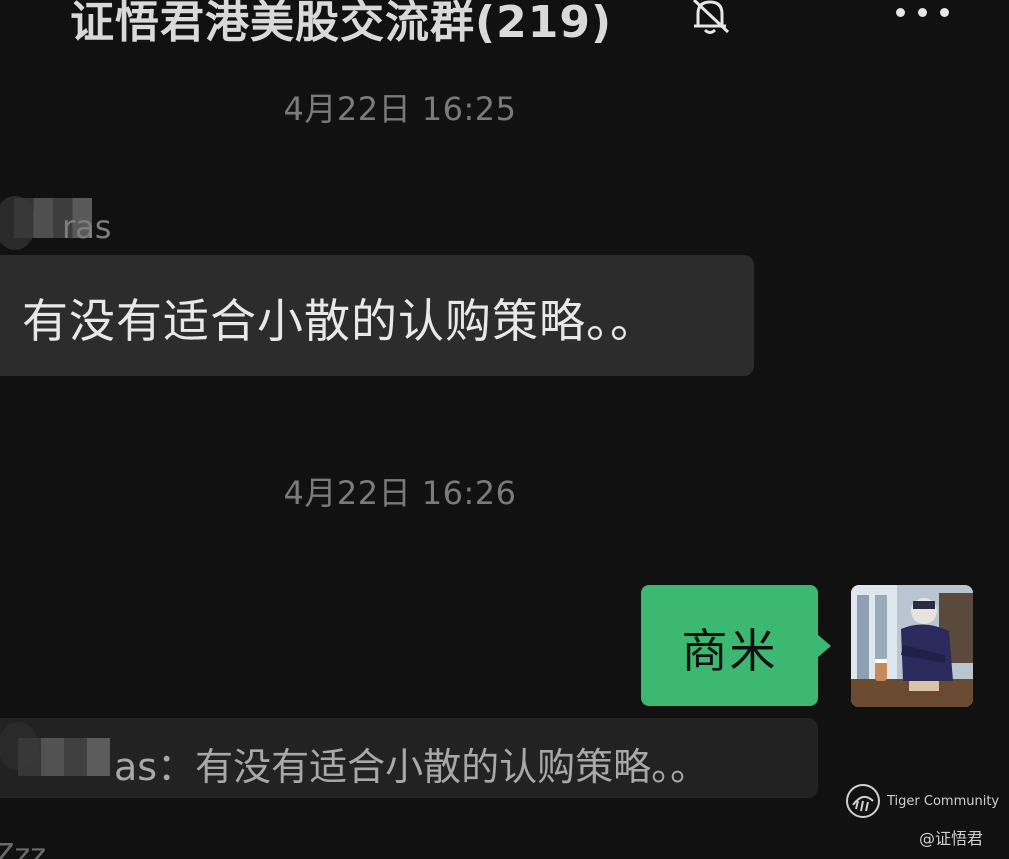  What do you see at coordinates (23, 848) in the screenshot?
I see `partial-next-sender: Zzz` at bounding box center [23, 848].